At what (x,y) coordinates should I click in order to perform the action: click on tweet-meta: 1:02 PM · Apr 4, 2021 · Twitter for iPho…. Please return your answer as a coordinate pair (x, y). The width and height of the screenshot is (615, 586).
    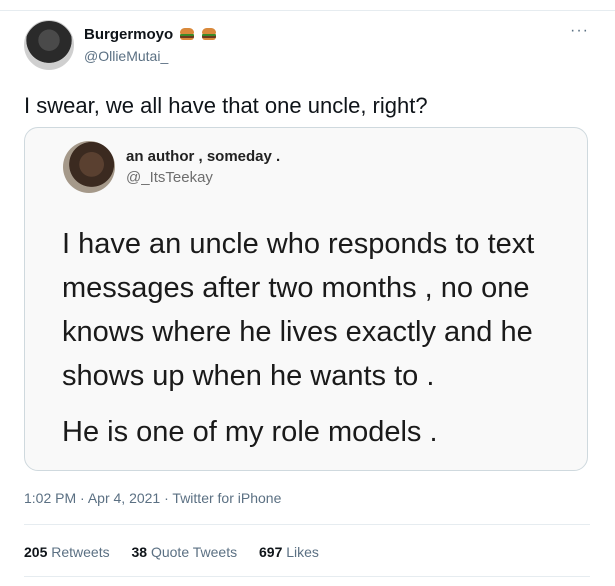
    Looking at the image, I should click on (152, 498).